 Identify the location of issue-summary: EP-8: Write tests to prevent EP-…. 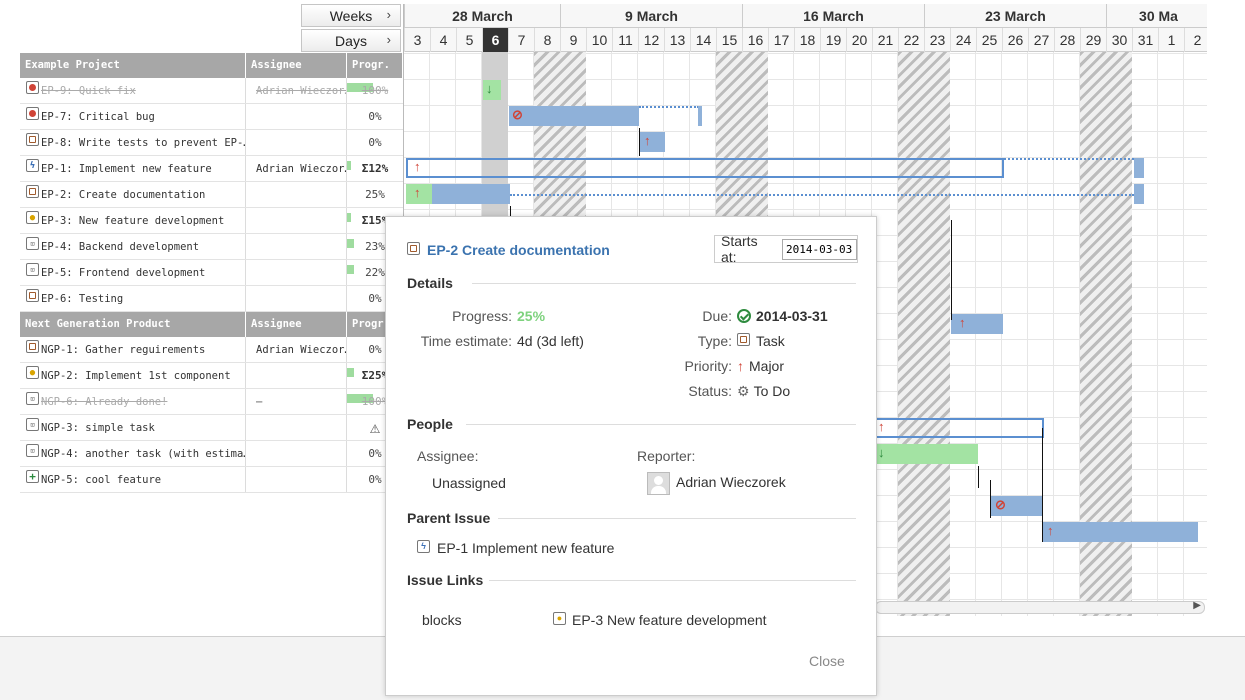
(143, 142).